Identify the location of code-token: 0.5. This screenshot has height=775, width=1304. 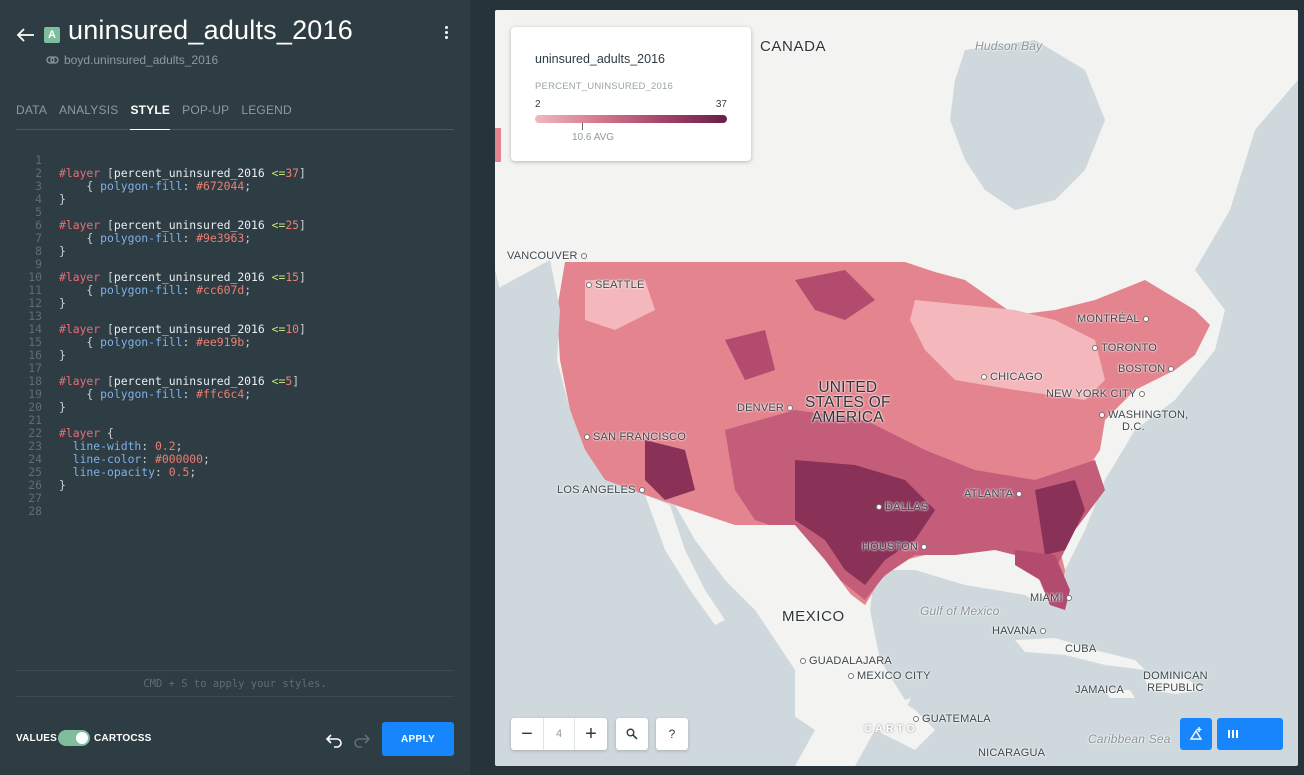
(179, 472).